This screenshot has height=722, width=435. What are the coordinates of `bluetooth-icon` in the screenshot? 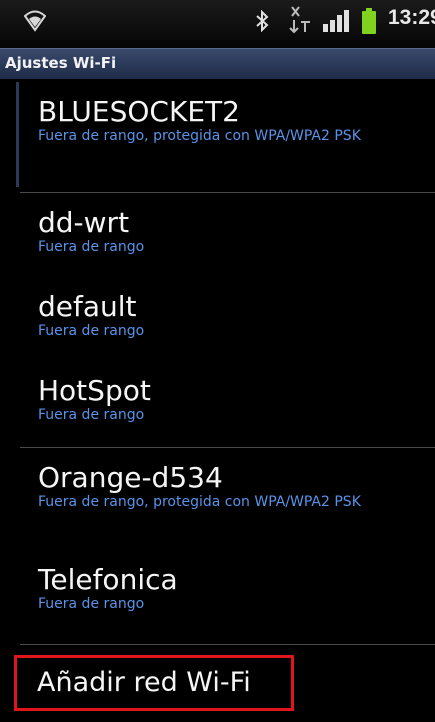 It's located at (262, 21).